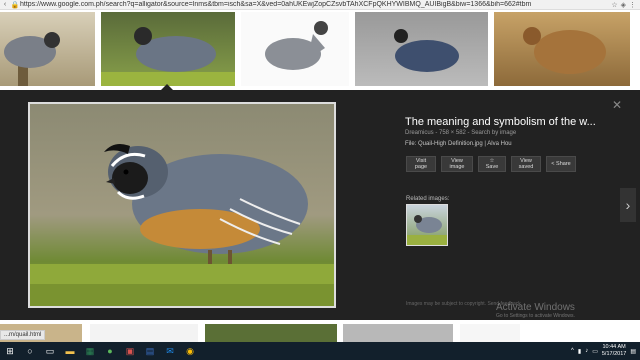 This screenshot has width=640, height=360. What do you see at coordinates (110, 351) in the screenshot?
I see `phone-app-icon: ●` at bounding box center [110, 351].